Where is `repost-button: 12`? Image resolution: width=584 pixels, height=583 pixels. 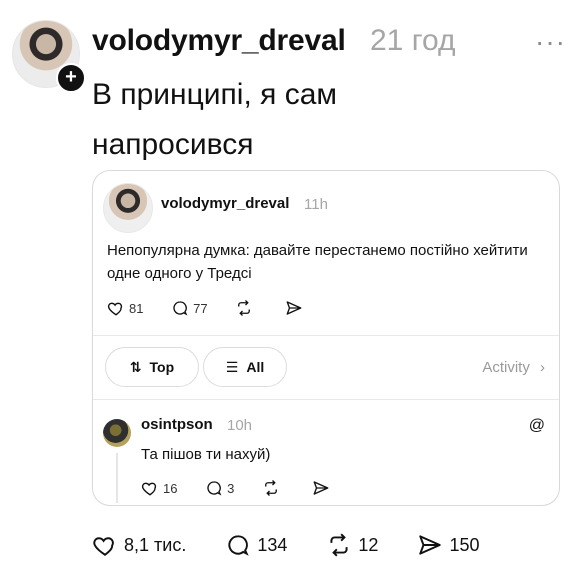 repost-button: 12 is located at coordinates (352, 545).